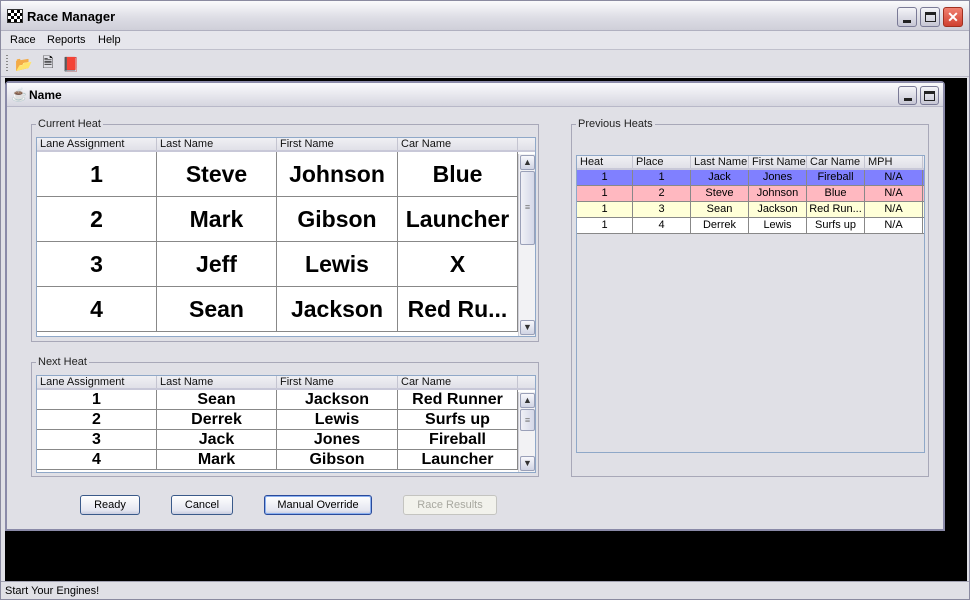  What do you see at coordinates (458, 439) in the screenshot?
I see `table-cell: Fireball` at bounding box center [458, 439].